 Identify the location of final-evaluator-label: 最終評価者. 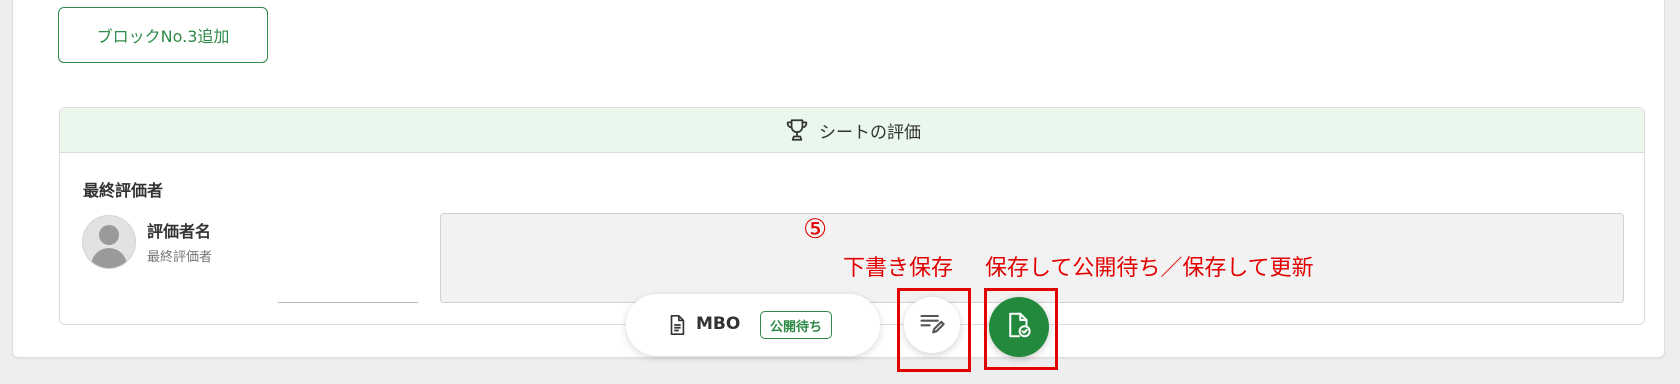
(123, 190).